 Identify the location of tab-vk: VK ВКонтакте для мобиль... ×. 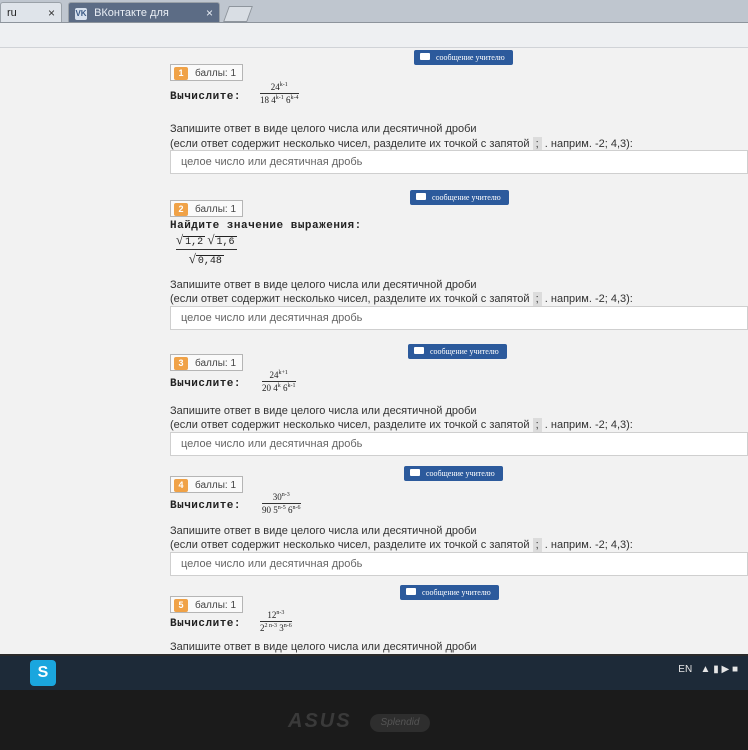
(144, 20).